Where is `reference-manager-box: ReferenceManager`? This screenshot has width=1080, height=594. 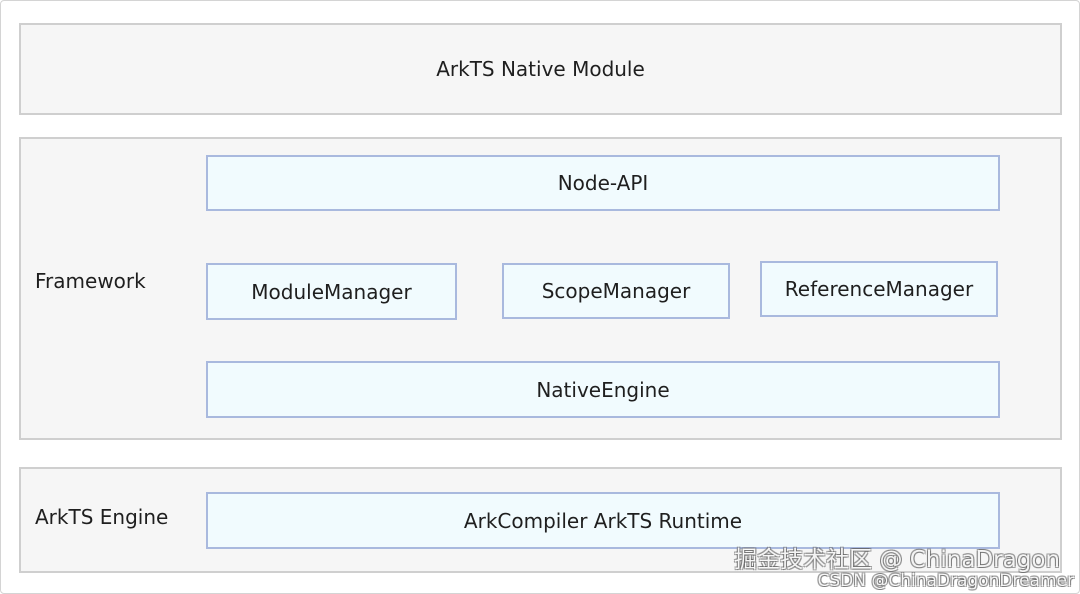 reference-manager-box: ReferenceManager is located at coordinates (879, 289).